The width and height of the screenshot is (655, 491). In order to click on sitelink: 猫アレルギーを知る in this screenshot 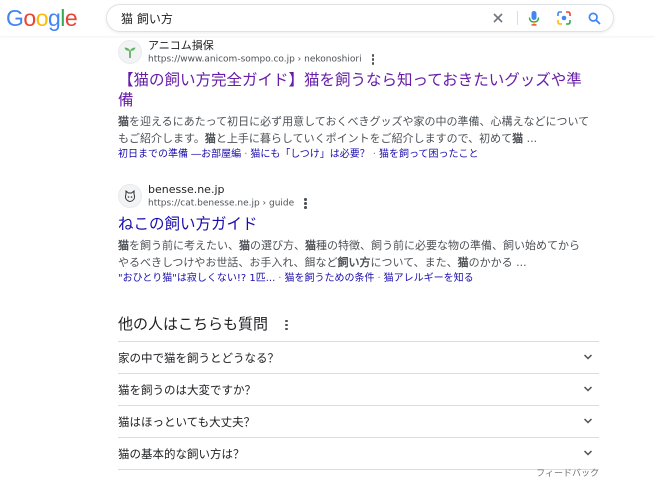, I will do `click(429, 278)`.